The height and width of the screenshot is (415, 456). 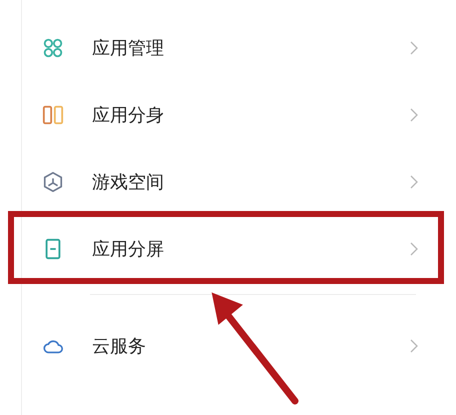 What do you see at coordinates (128, 115) in the screenshot?
I see `menu-item-label: 应用分身` at bounding box center [128, 115].